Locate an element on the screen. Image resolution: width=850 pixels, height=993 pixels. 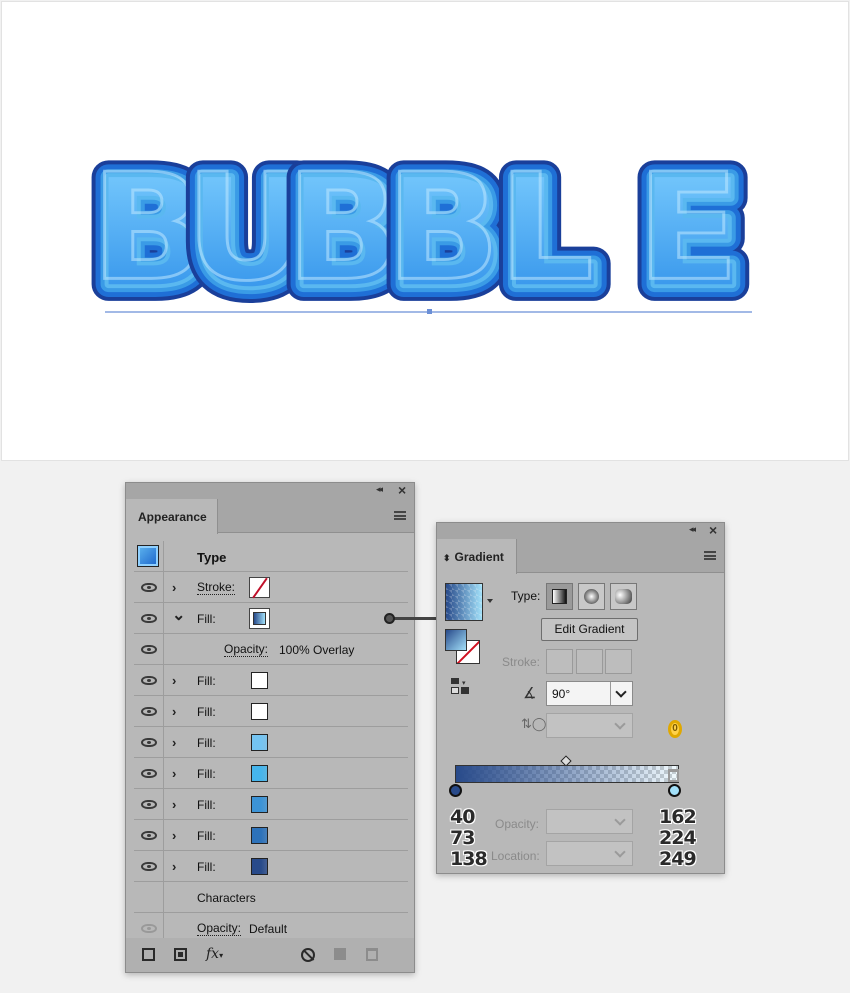
delete-stop-icon is located at coordinates (673, 775).